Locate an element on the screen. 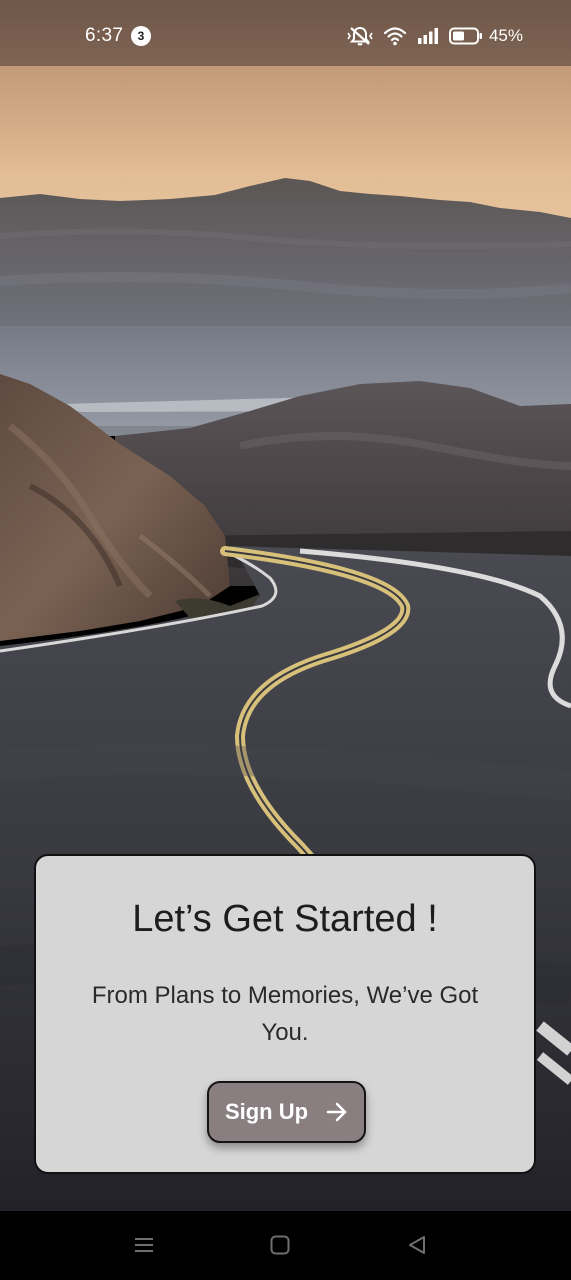  battery-icon is located at coordinates (465, 36).